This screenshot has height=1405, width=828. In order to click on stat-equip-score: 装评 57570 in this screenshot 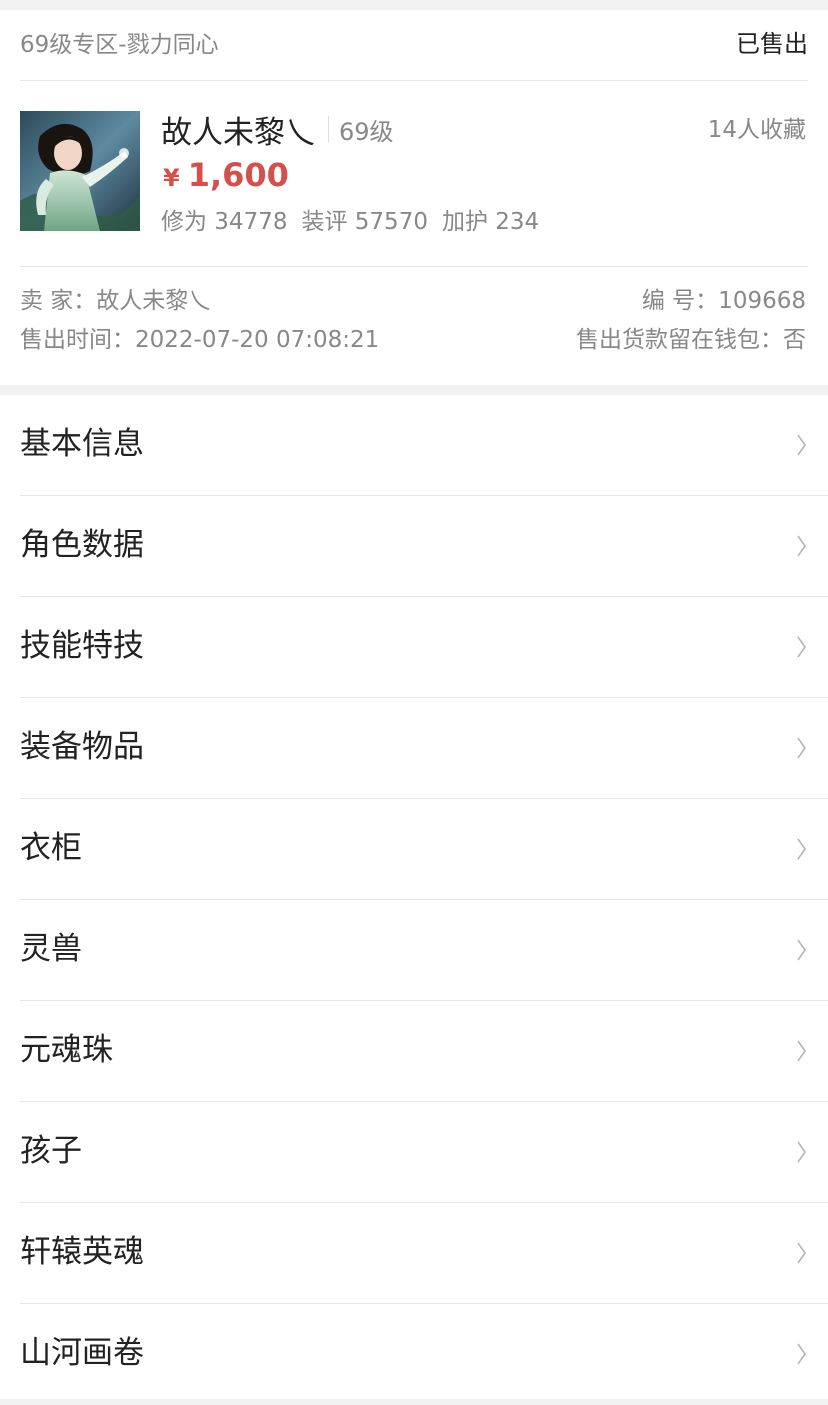, I will do `click(364, 222)`.